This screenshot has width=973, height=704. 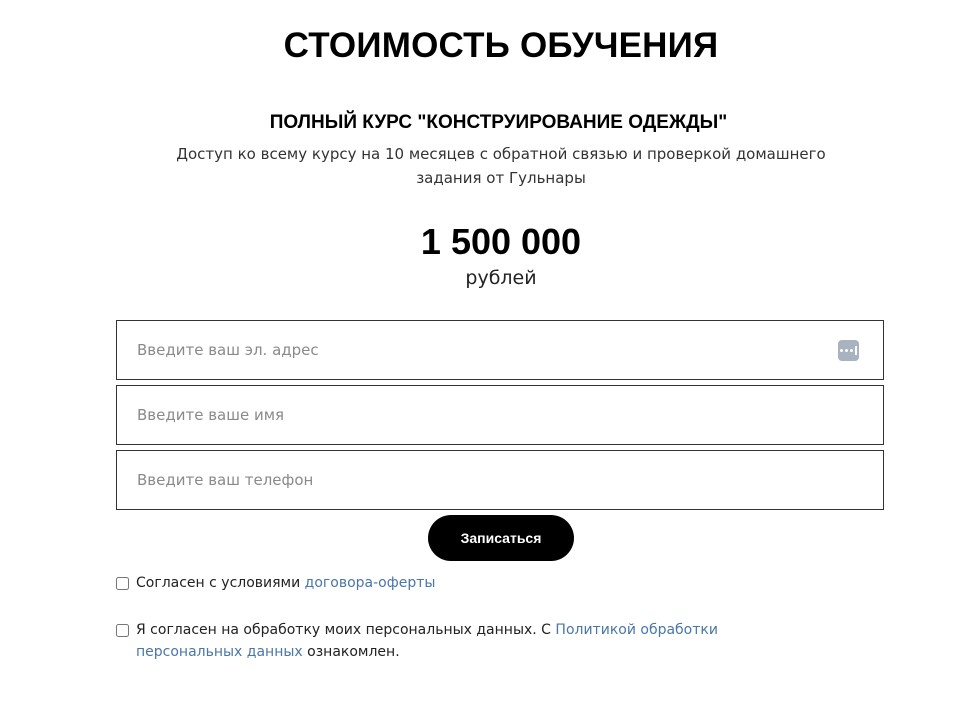 I want to click on consent-offer-row: Согласен с условиями договора-оферты, so click(x=275, y=584).